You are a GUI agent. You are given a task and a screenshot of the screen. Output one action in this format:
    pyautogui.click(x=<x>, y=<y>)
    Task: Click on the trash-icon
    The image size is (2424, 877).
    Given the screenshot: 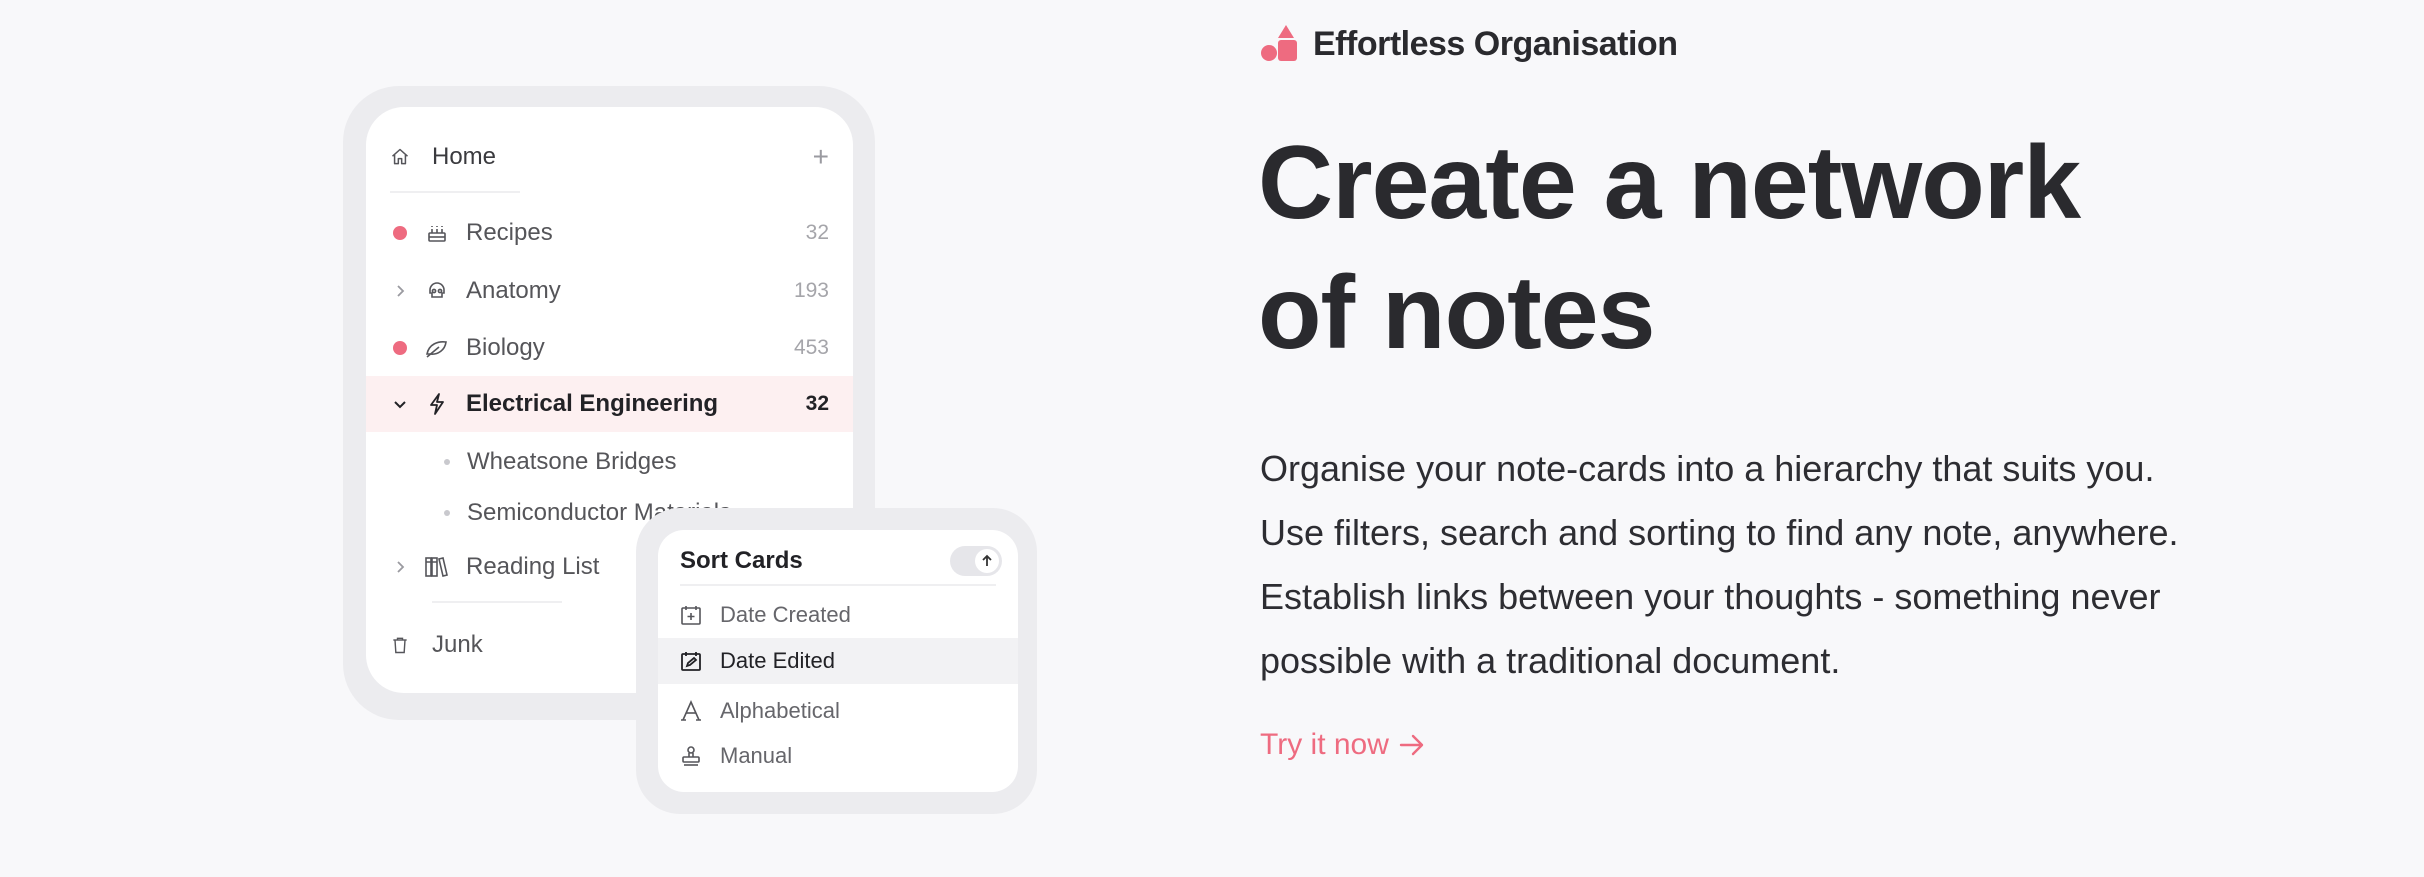 What is the action you would take?
    pyautogui.click(x=400, y=645)
    